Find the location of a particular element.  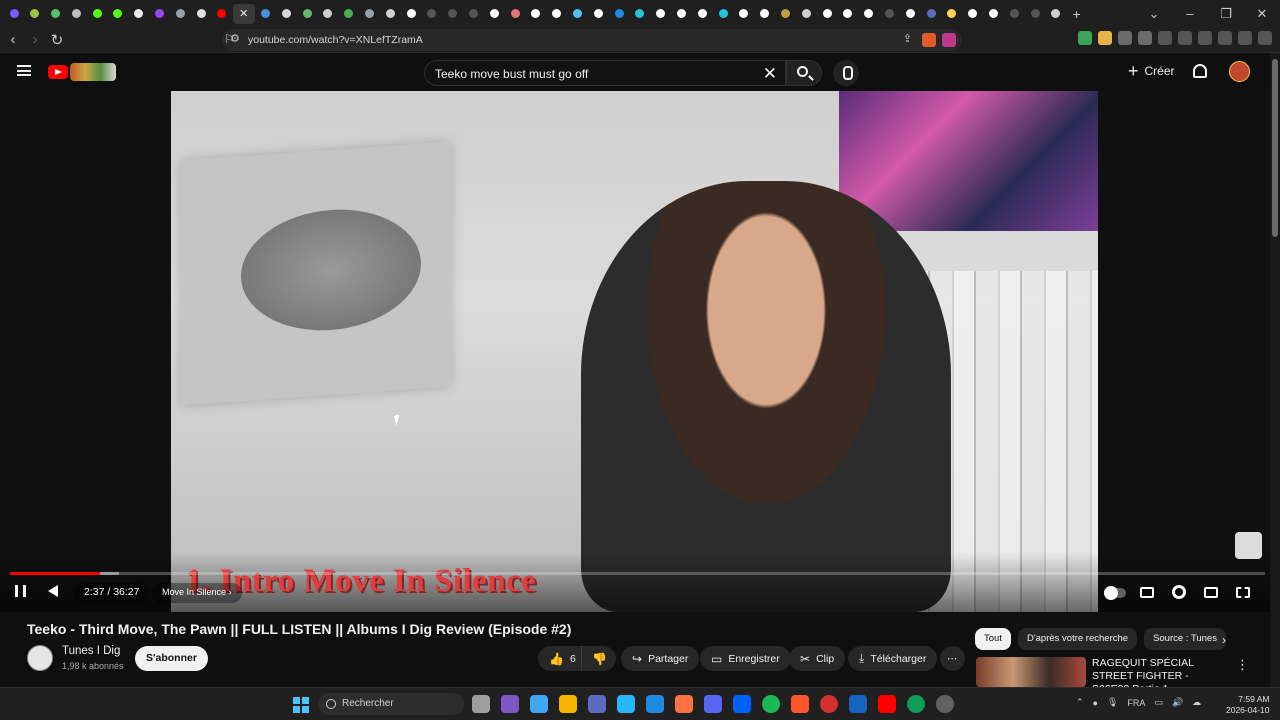

share-icon: ⇪ is located at coordinates (907, 38).